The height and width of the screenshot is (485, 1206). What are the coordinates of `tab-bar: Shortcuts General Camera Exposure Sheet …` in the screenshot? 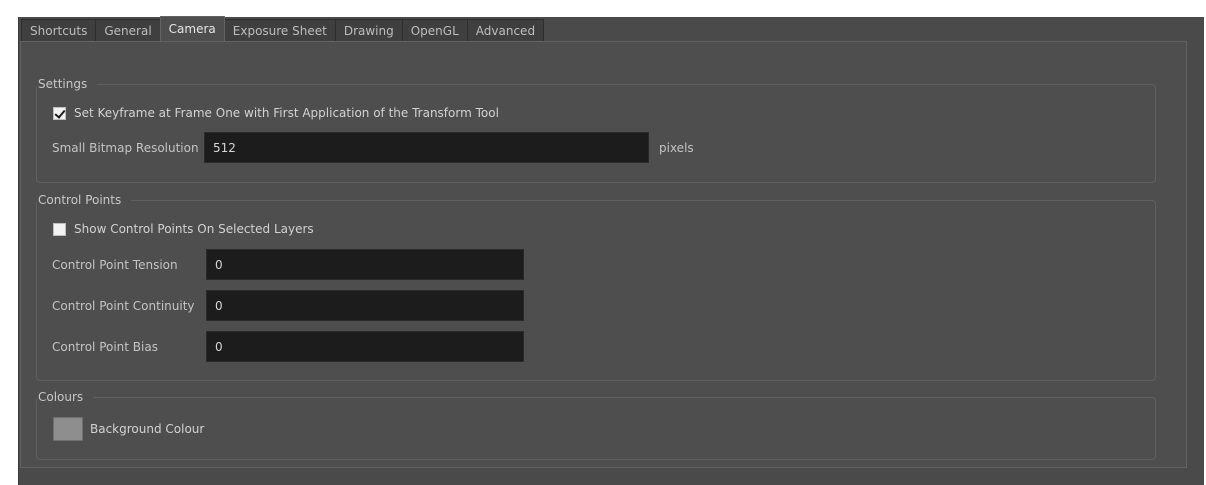 It's located at (283, 28).